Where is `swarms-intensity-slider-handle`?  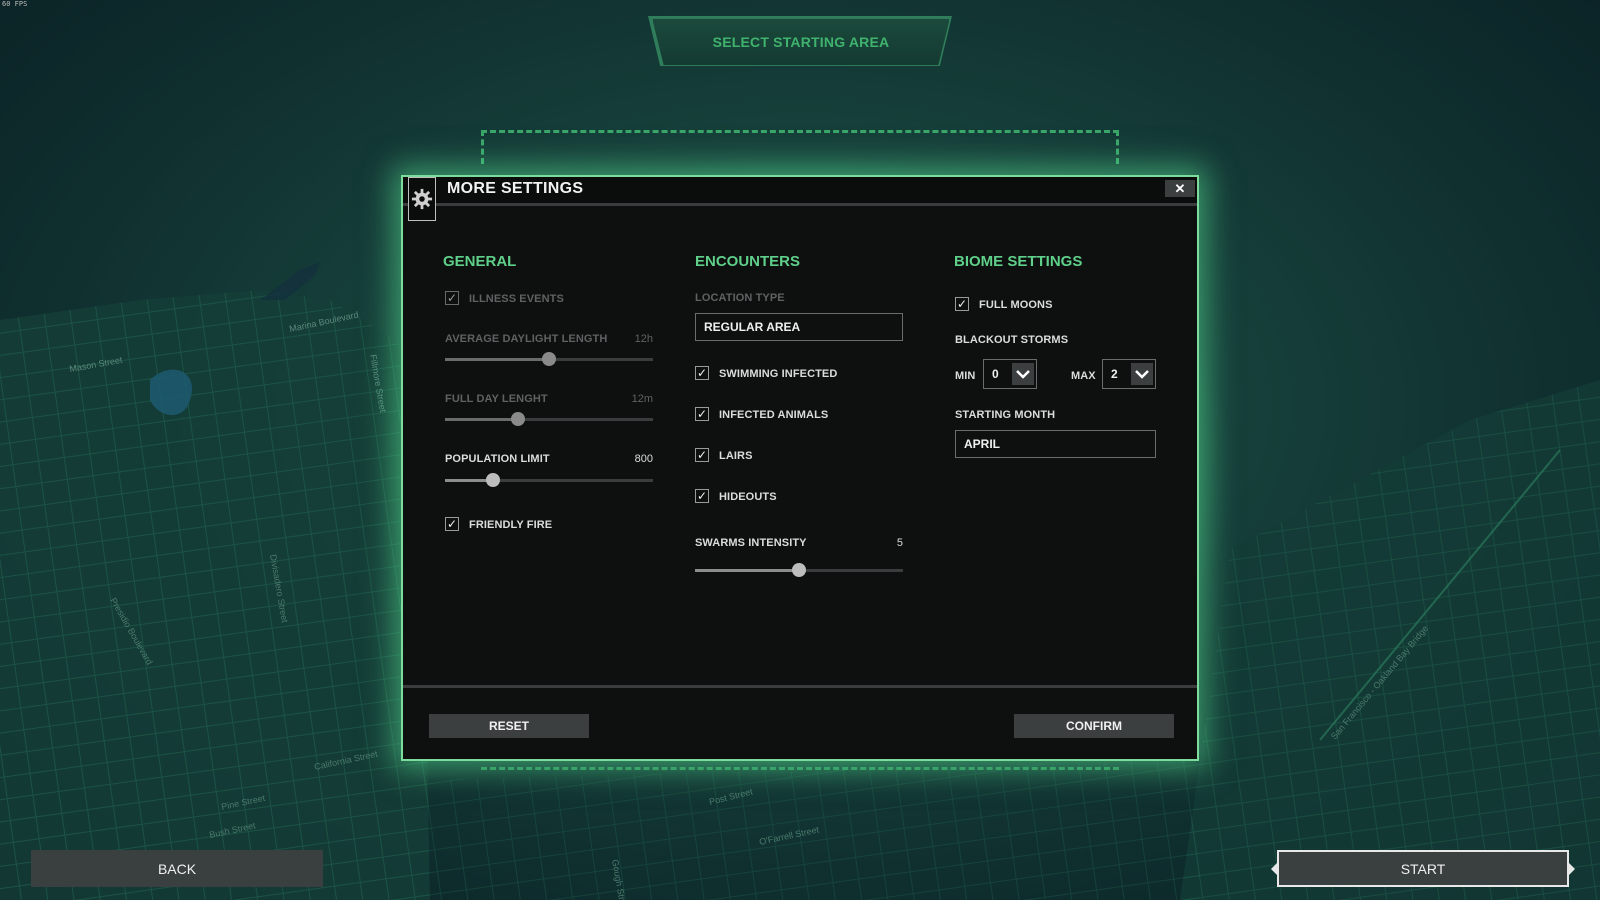 swarms-intensity-slider-handle is located at coordinates (799, 570).